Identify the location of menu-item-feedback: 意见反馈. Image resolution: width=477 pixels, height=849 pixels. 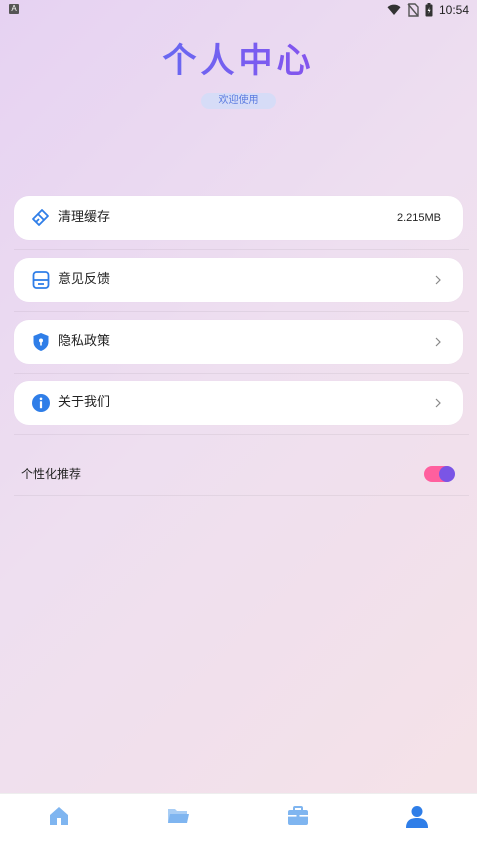
(238, 280).